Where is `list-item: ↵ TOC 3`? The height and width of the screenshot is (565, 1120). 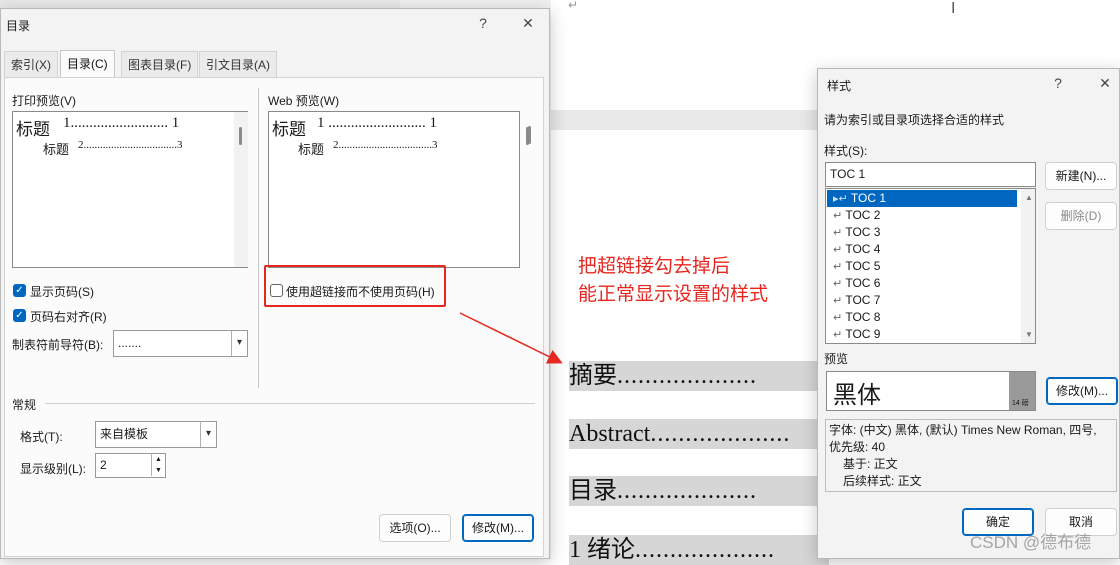
list-item: ↵ TOC 3 is located at coordinates (922, 232).